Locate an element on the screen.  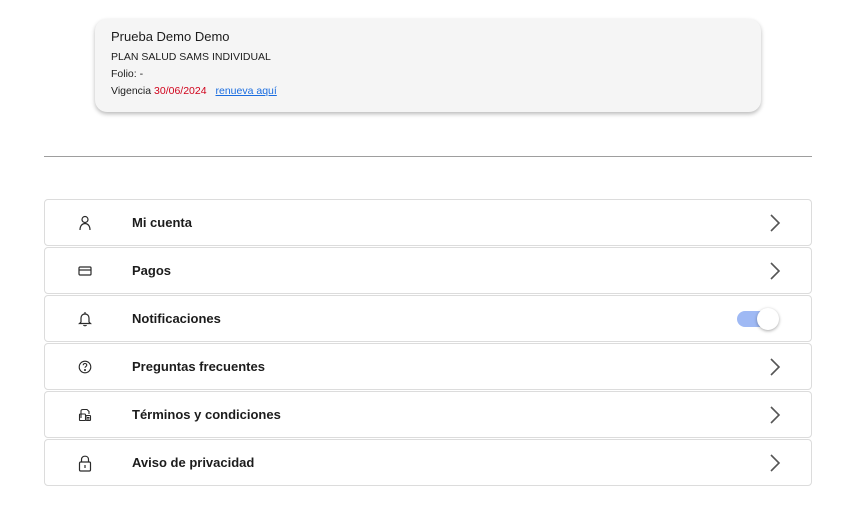
notifications-toggle is located at coordinates (759, 319).